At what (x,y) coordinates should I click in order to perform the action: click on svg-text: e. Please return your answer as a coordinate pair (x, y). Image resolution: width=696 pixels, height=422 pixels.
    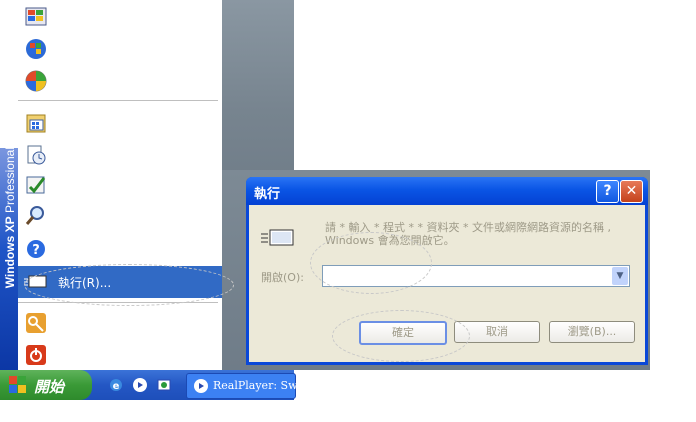
    Looking at the image, I should click on (116, 386).